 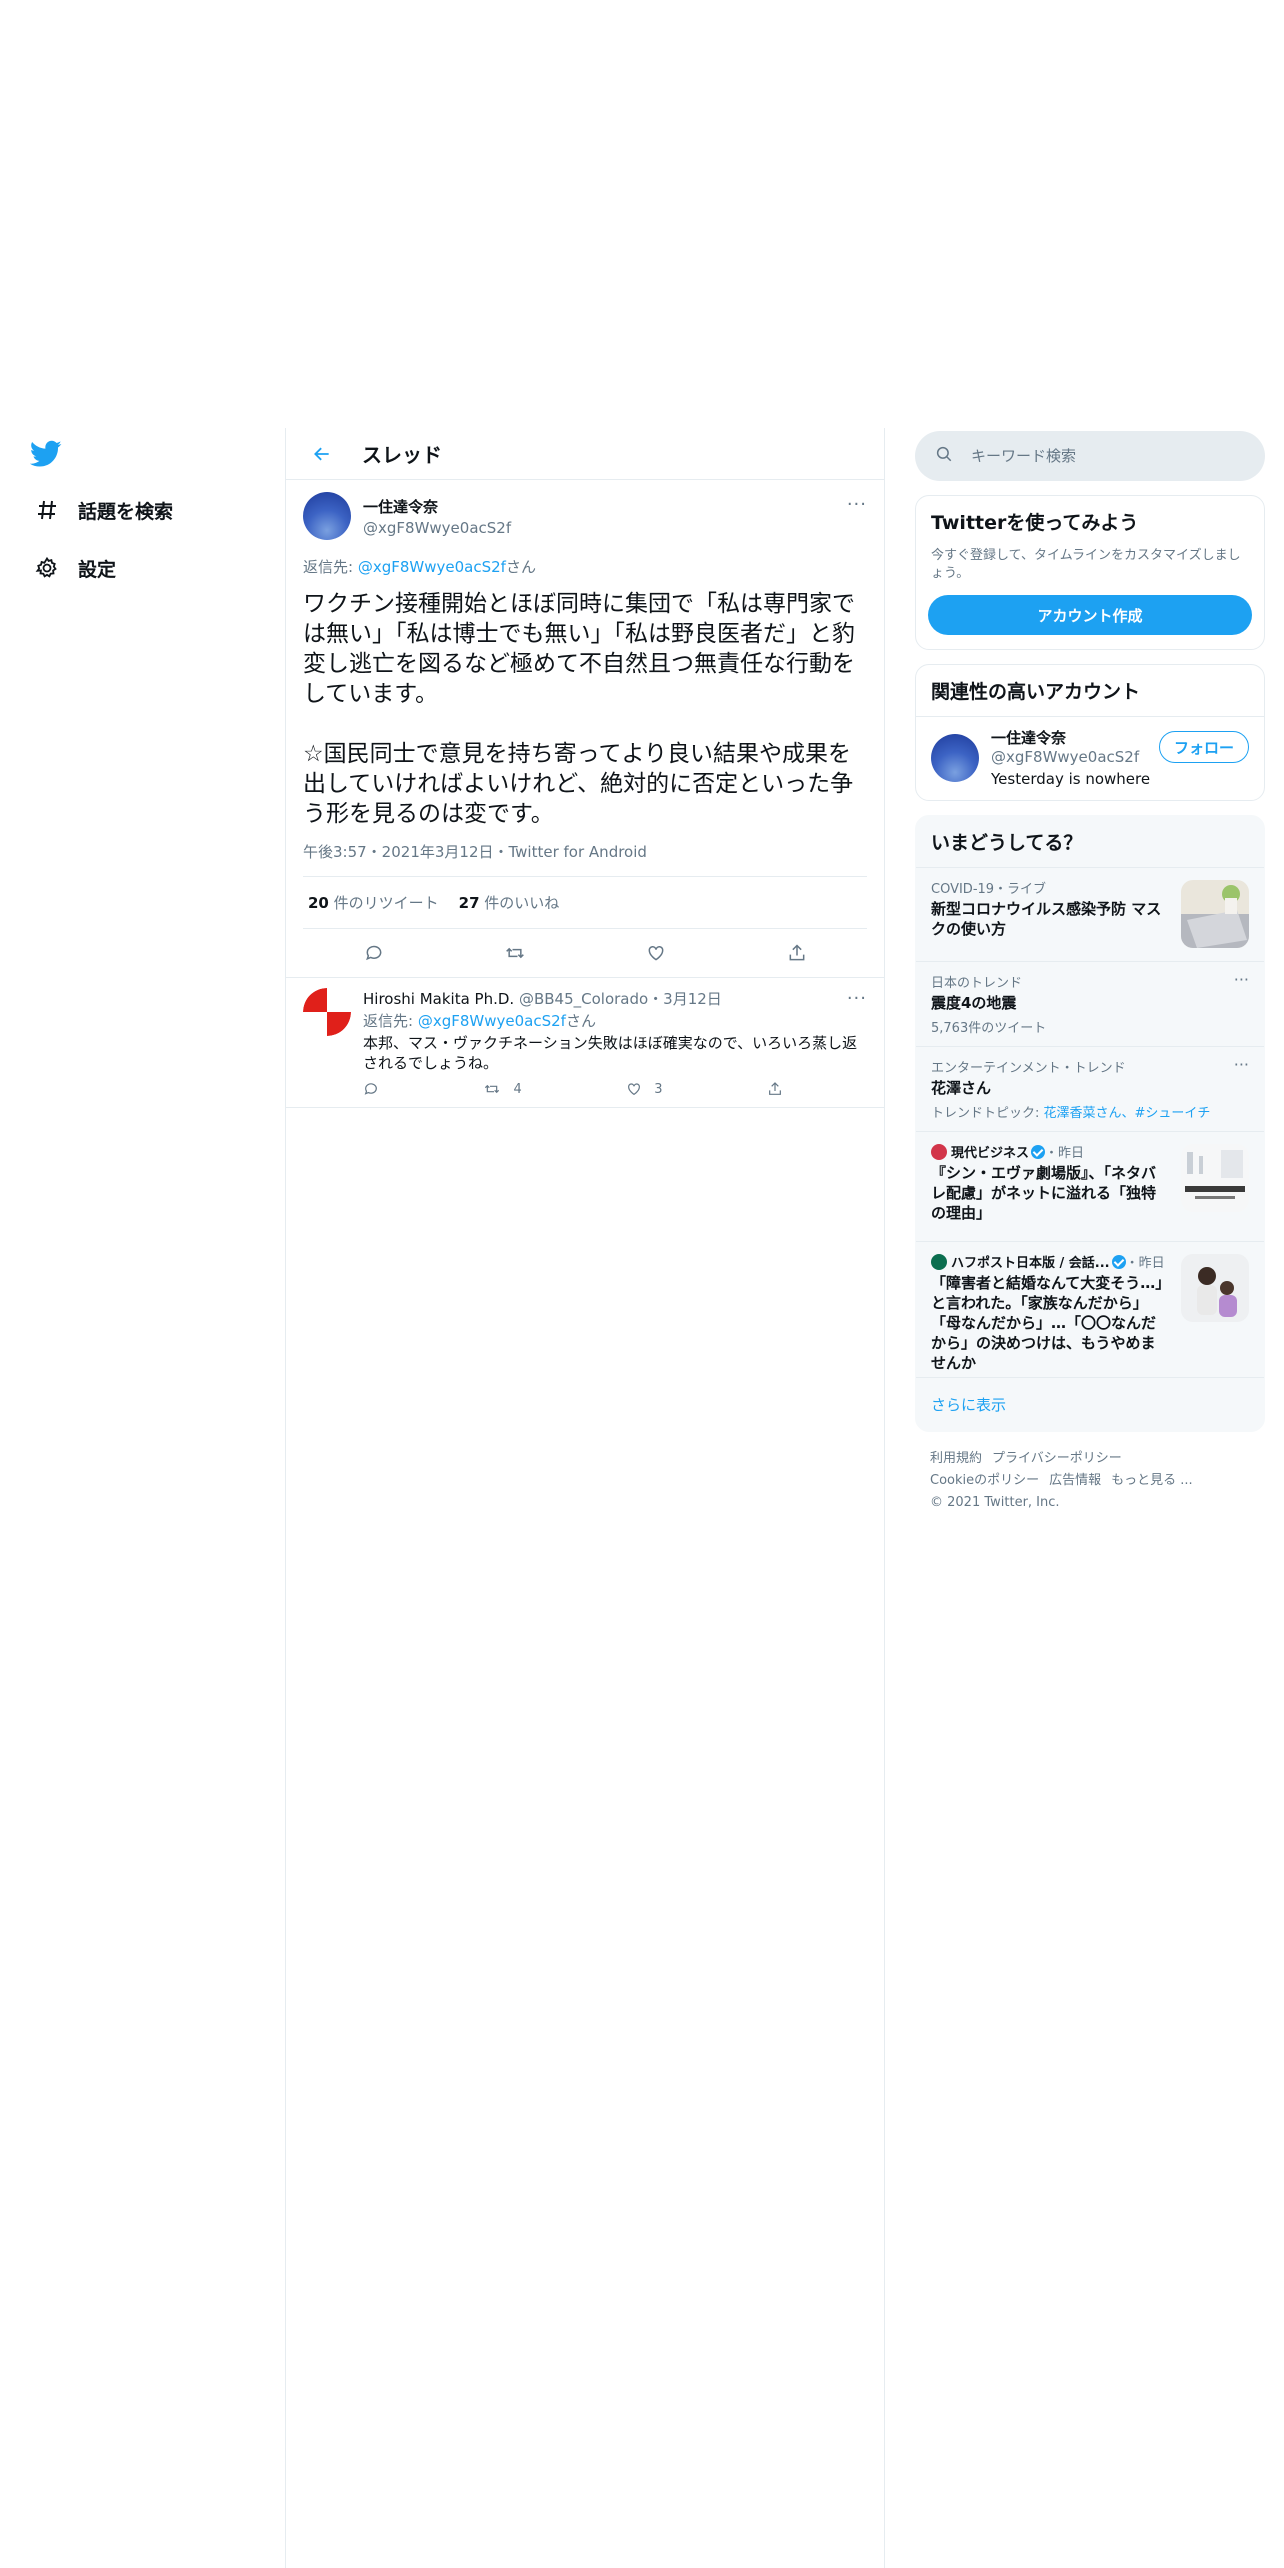 I want to click on retweet-count-label: 件のリツイート, so click(x=383, y=903).